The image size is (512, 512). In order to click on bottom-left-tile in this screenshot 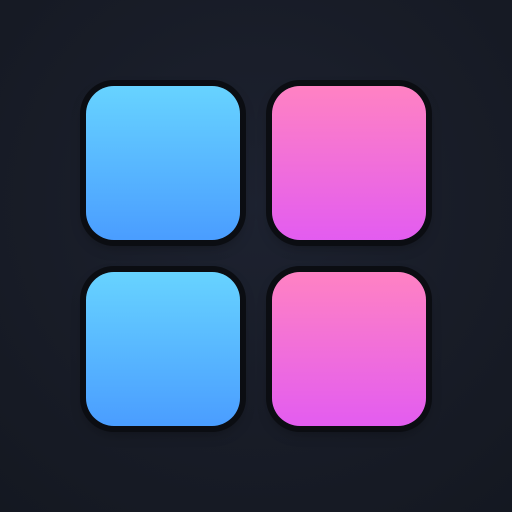, I will do `click(163, 349)`.